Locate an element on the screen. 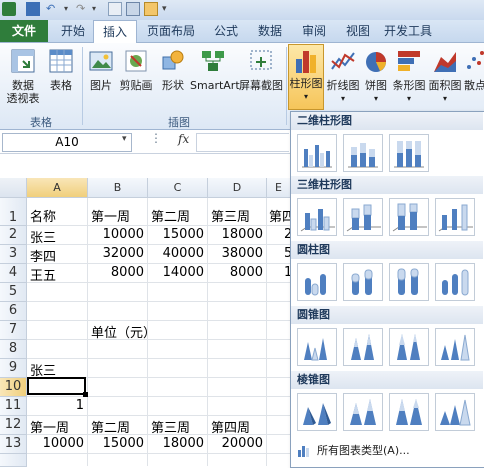 The width and height of the screenshot is (484, 468). table-button: 表格 is located at coordinates (61, 69).